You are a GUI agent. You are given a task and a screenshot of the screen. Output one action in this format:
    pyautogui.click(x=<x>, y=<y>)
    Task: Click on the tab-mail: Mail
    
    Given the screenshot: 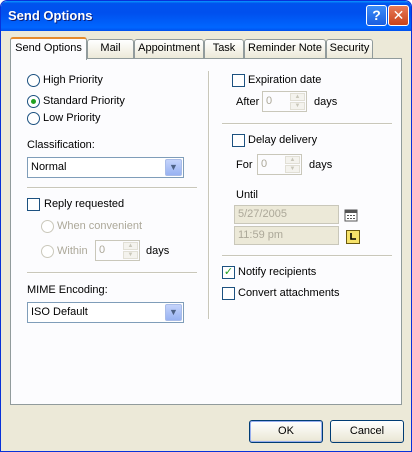 What is the action you would take?
    pyautogui.click(x=110, y=48)
    